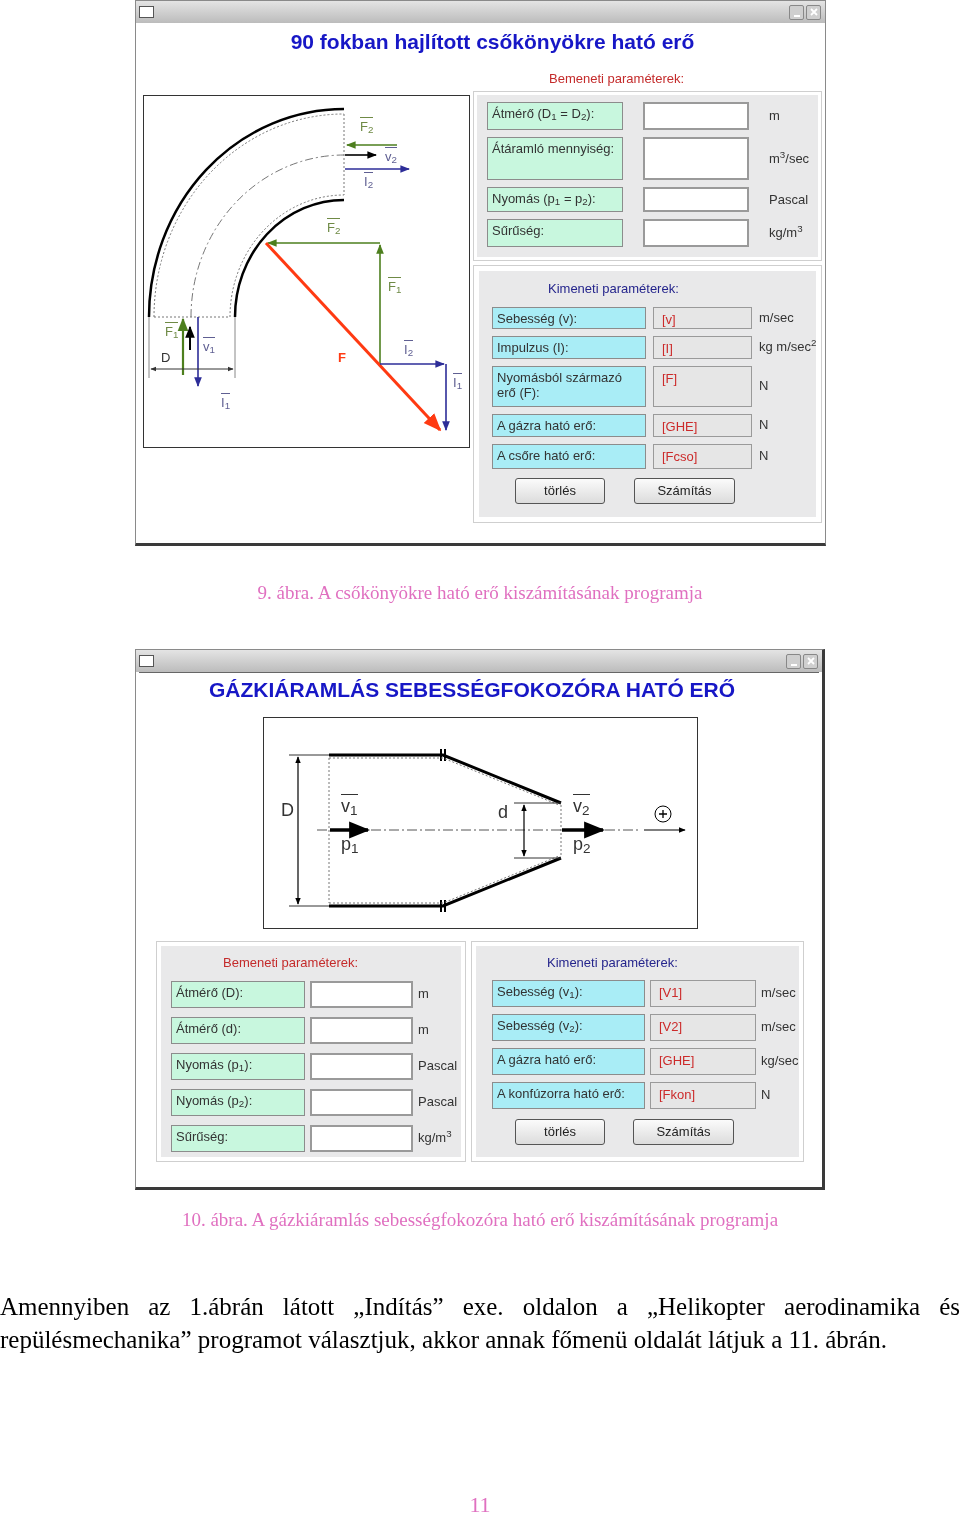 The image size is (960, 1522). Describe the element at coordinates (480, 1323) in the screenshot. I see `body-paragraph: Amennyiben az 1.ábrán látott „Indítás” exe. oldalon a „Helikopter aerodinamika és repülésmechanika” programot választjuk, akkor annak főmenü oldalát látjuk a 11. ábrán.` at that location.